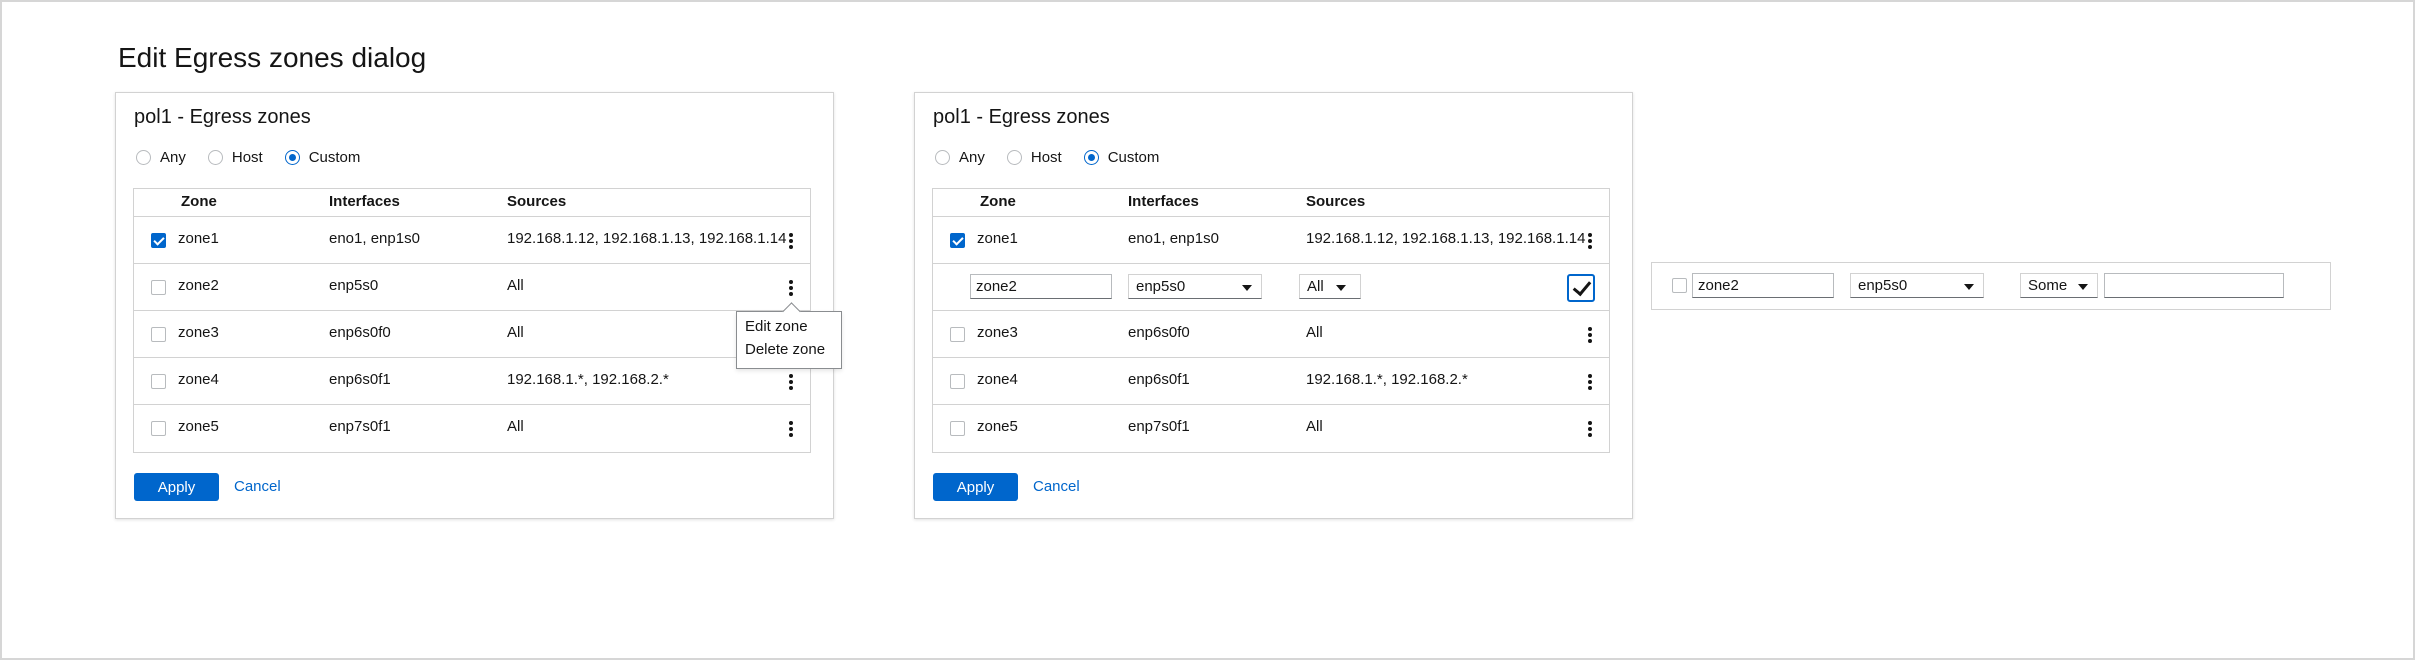 This screenshot has width=2415, height=660. I want to click on menu-item-delete-zone: Delete zone, so click(785, 349).